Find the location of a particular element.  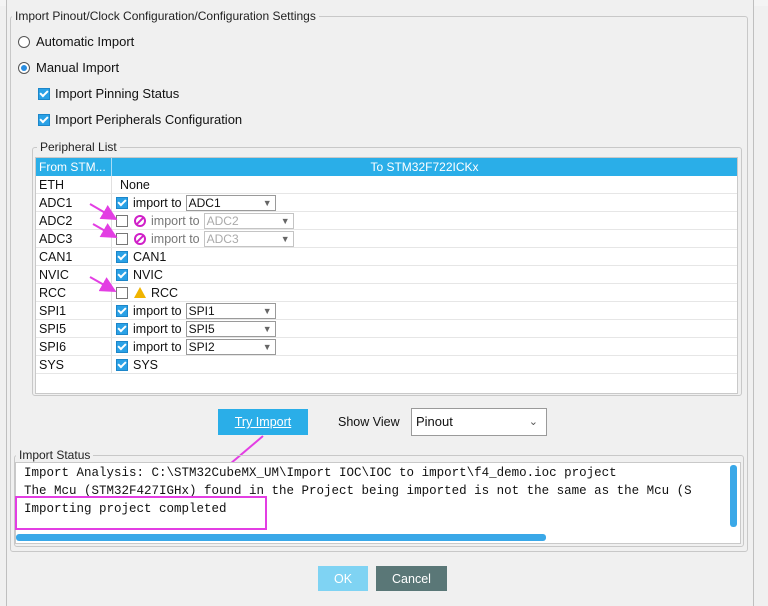

peripheral-target: import to ADC3 ▼ is located at coordinates (424, 238).